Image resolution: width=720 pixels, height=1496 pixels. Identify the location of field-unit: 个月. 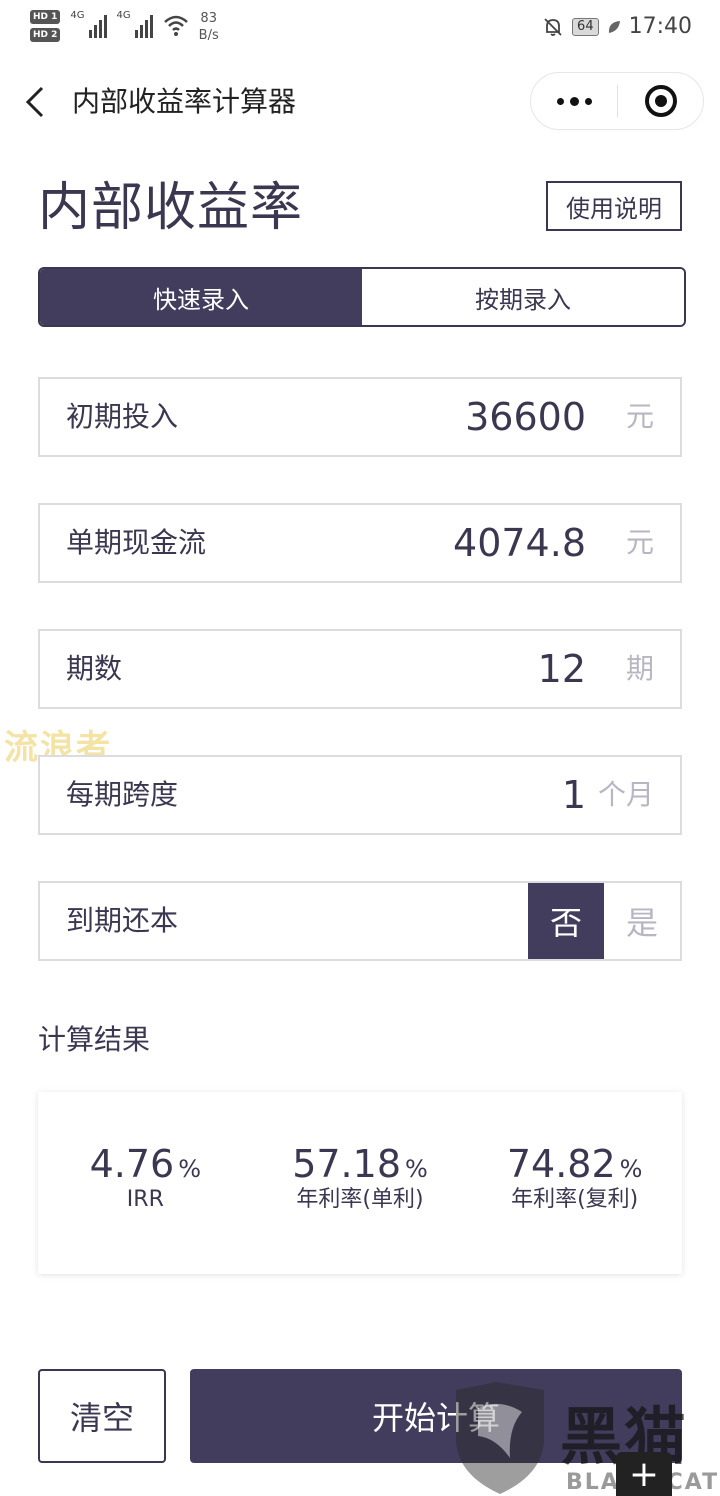
(625, 794).